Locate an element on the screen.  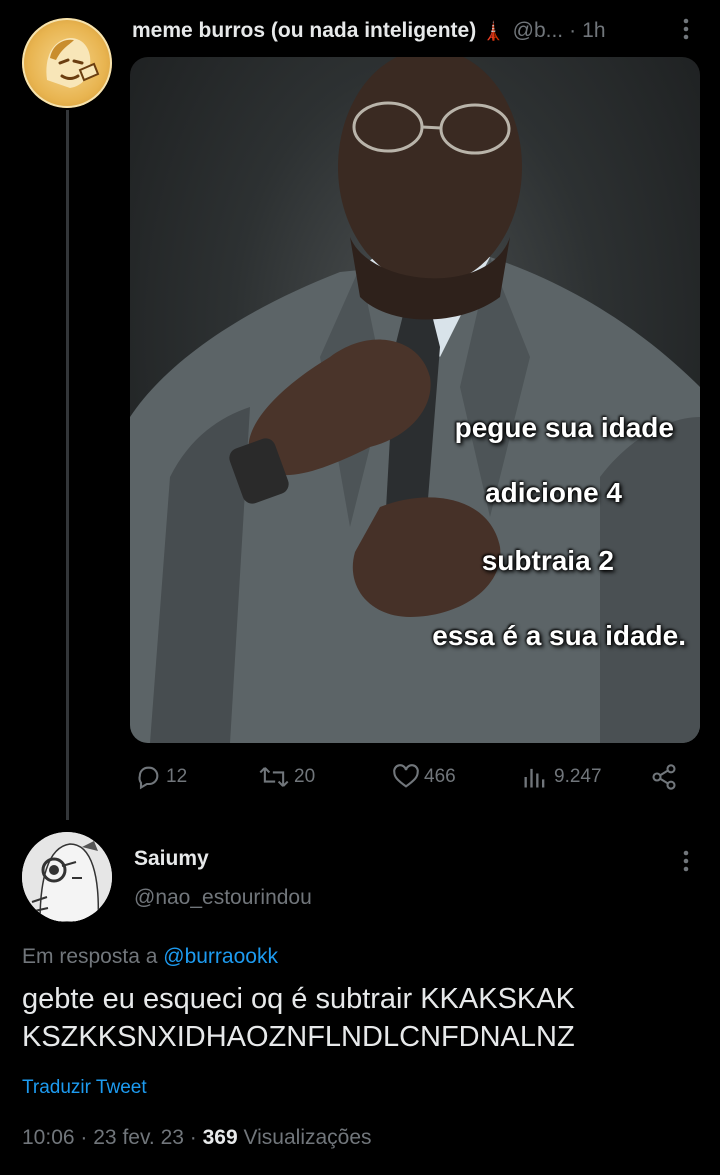
reply-author-avatar is located at coordinates (67, 877).